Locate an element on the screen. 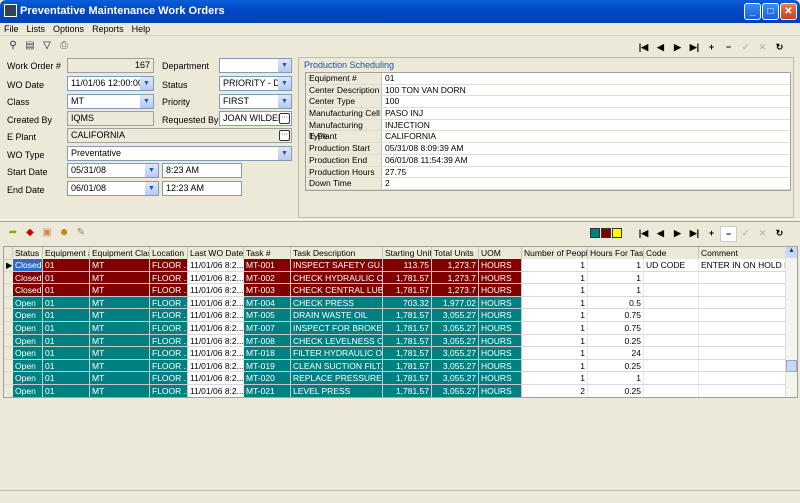  column-header: Total Units is located at coordinates (455, 253).